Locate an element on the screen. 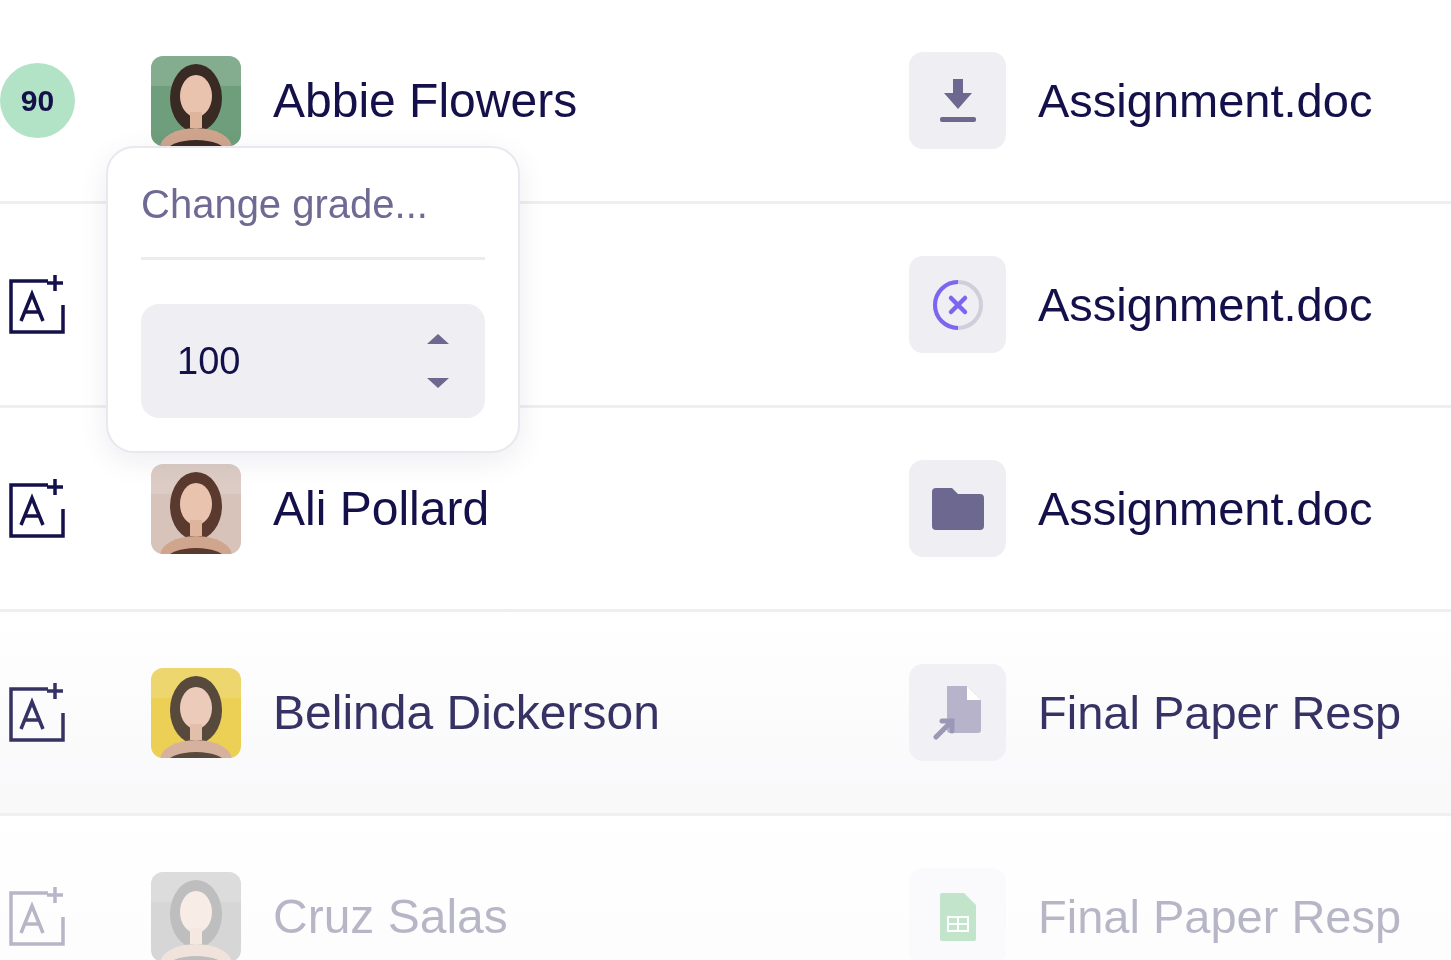  student-name: Belinda Dickerson is located at coordinates (466, 712).